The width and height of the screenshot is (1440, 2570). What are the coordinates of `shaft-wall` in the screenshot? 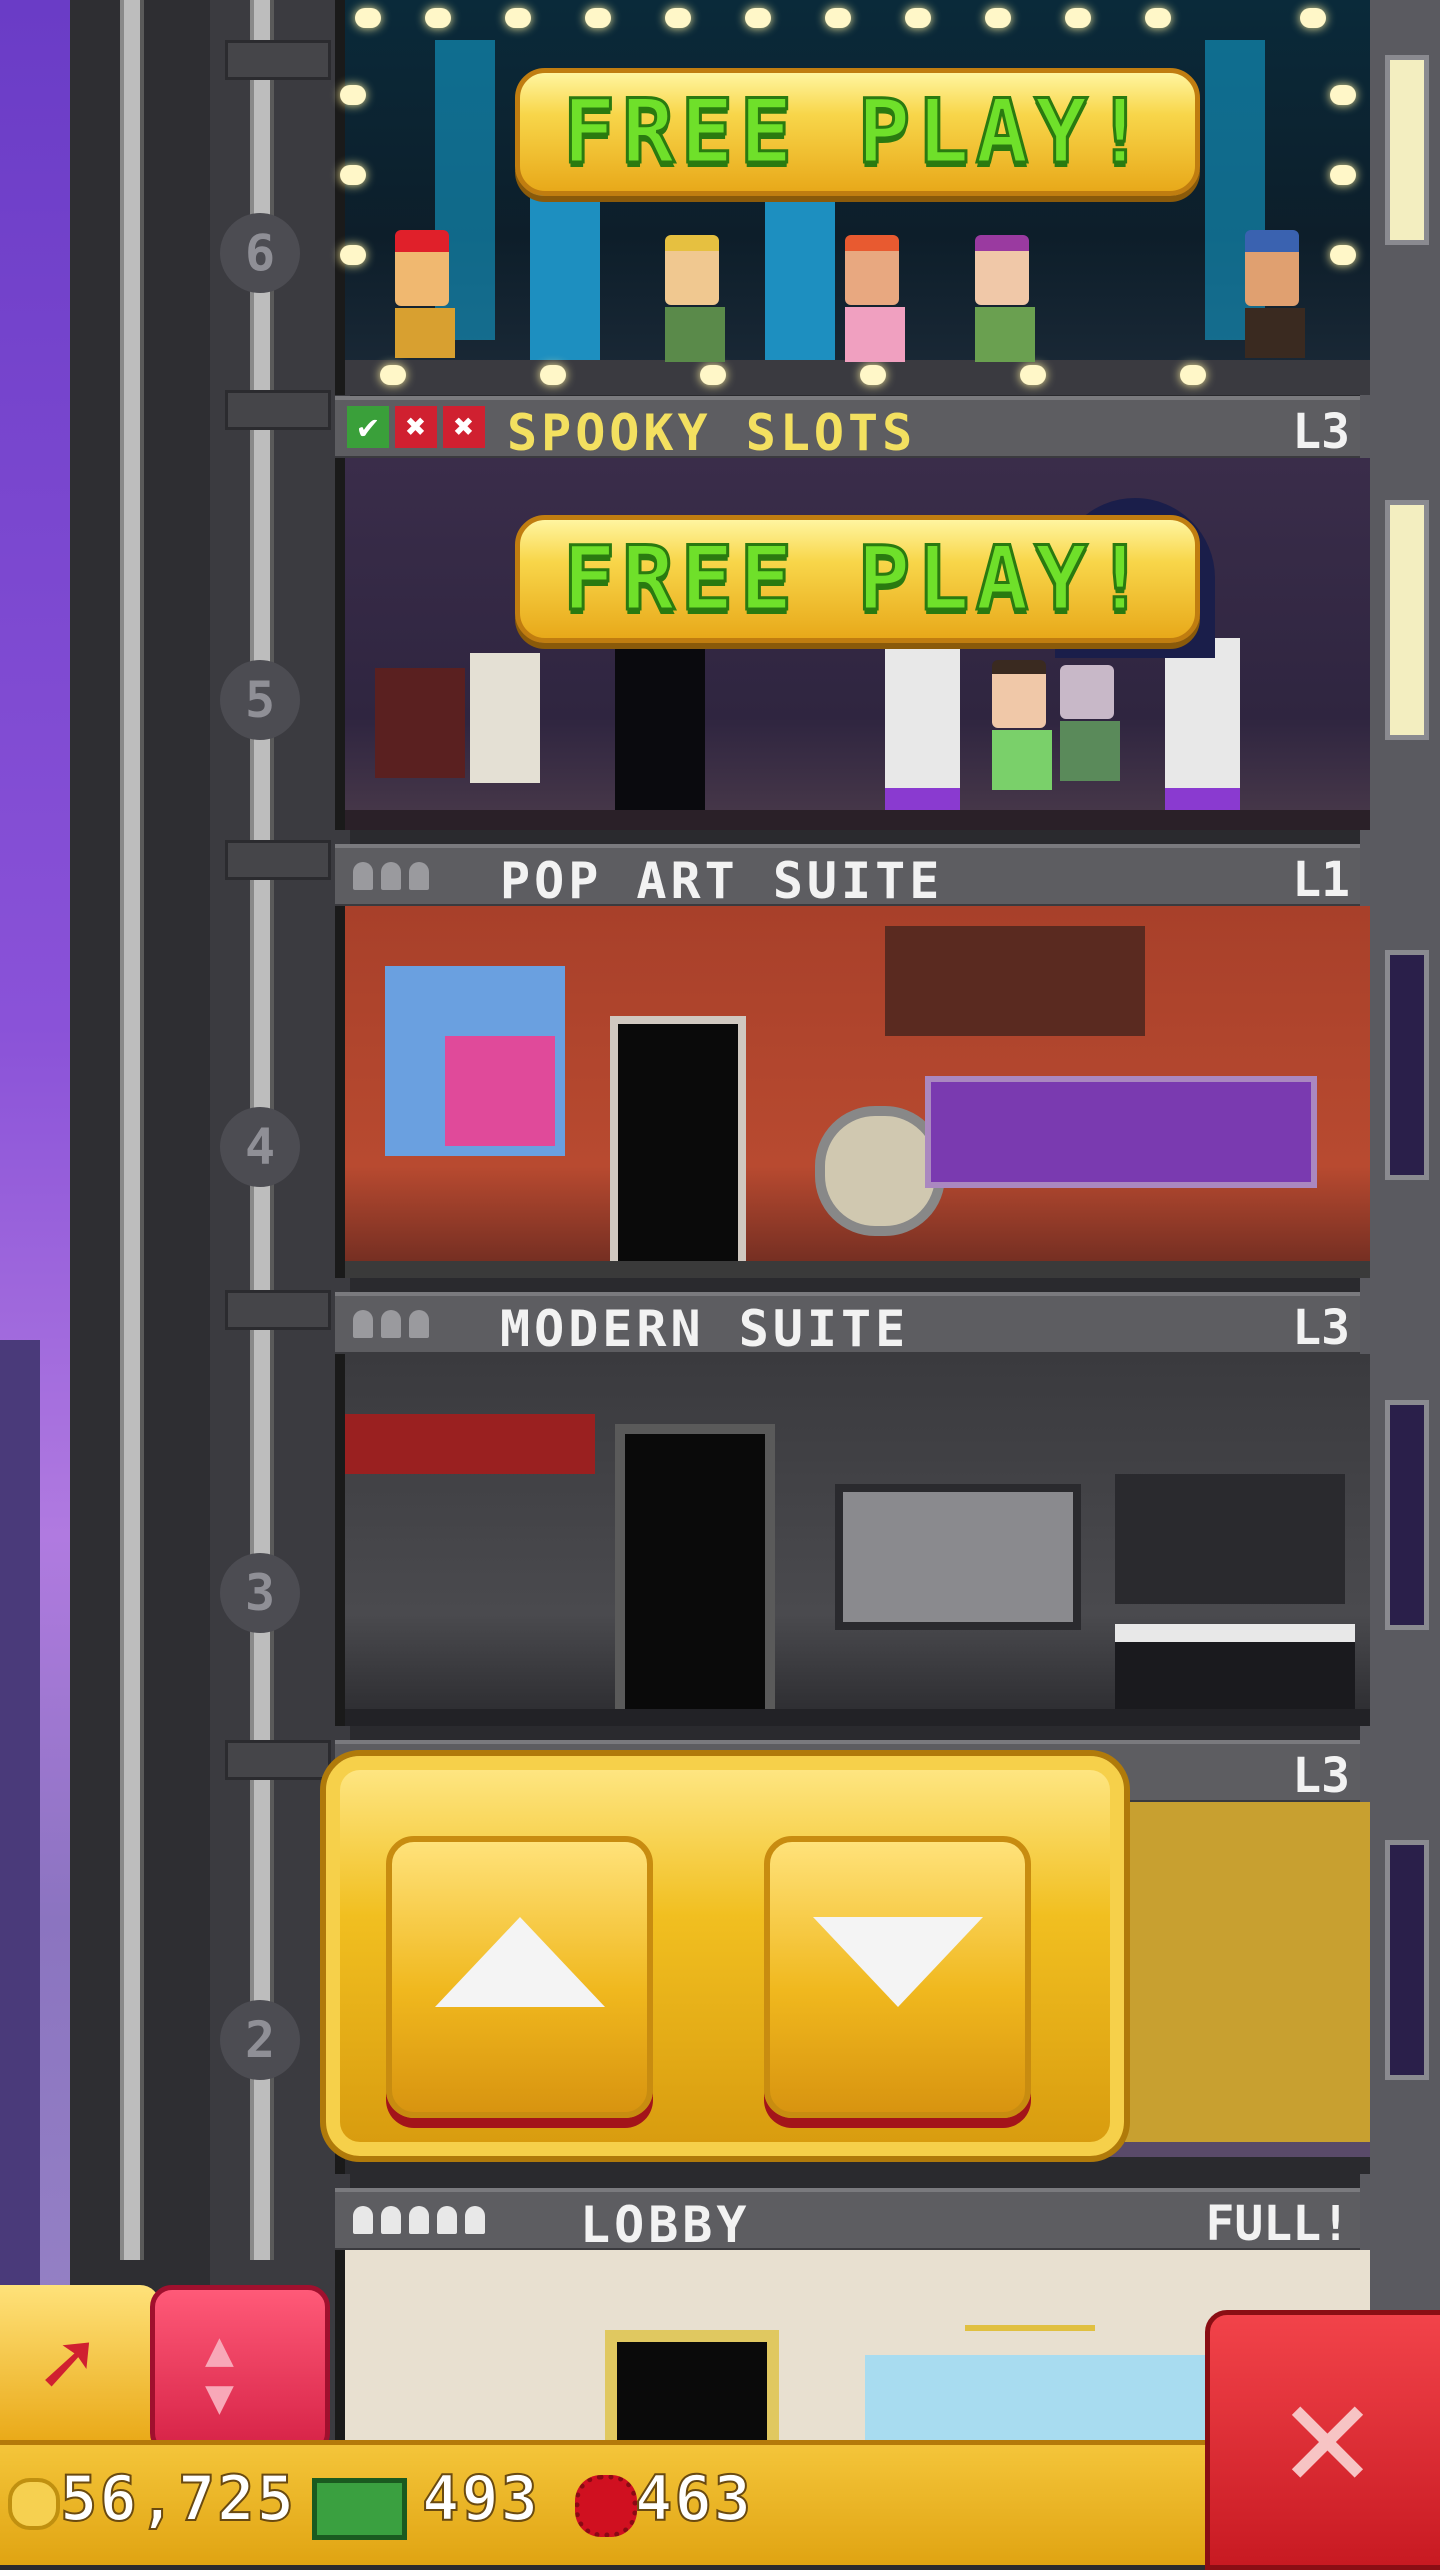 It's located at (280, 1280).